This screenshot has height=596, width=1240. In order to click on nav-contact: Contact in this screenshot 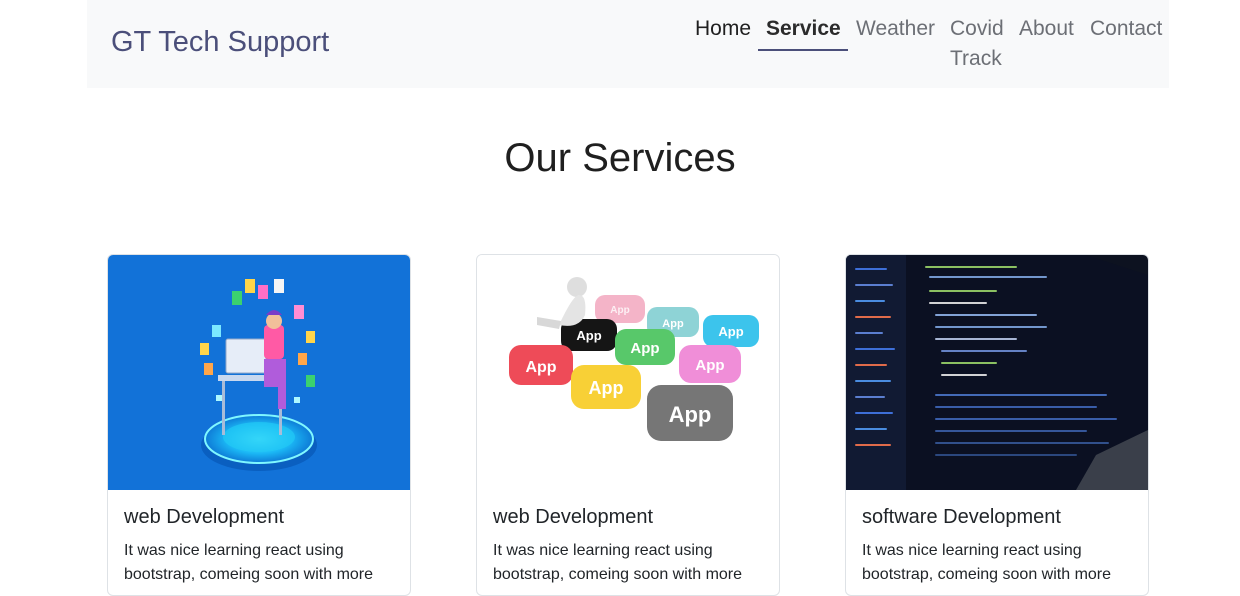, I will do `click(1126, 29)`.